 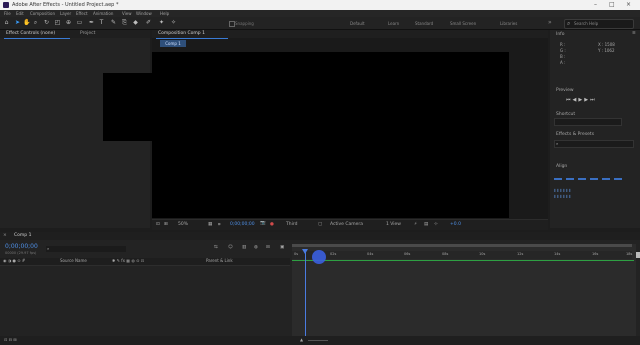 I want to click on effects-search-field: ⌕, so click(x=594, y=144).